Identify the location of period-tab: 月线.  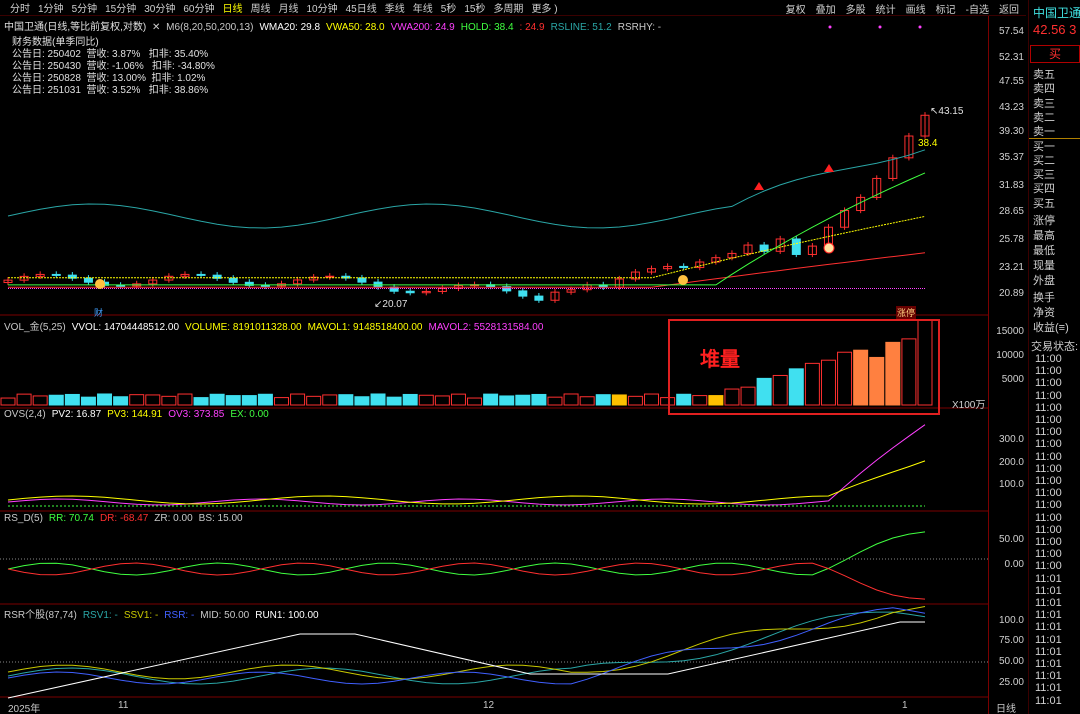
(289, 7).